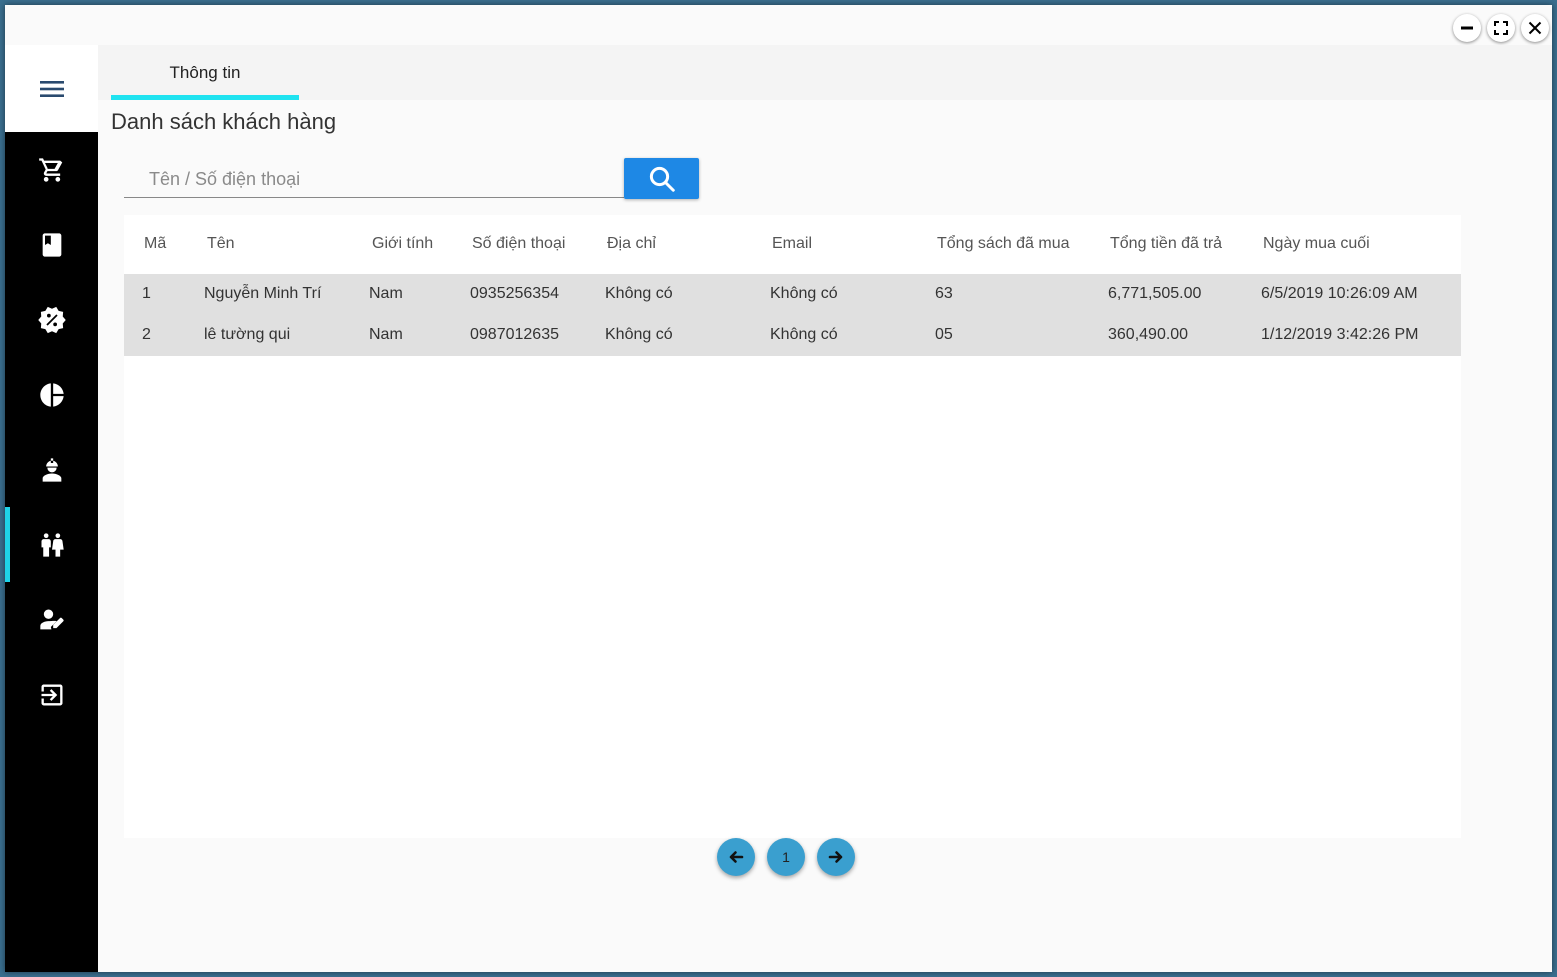 The width and height of the screenshot is (1557, 977). I want to click on book-icon, so click(51, 244).